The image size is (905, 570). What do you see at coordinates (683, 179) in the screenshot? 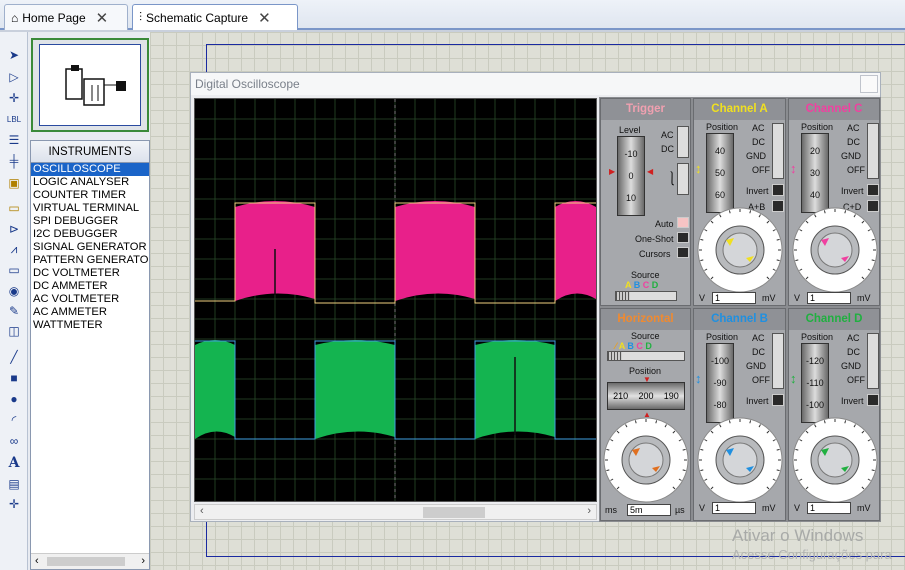
I see `edge-switch` at bounding box center [683, 179].